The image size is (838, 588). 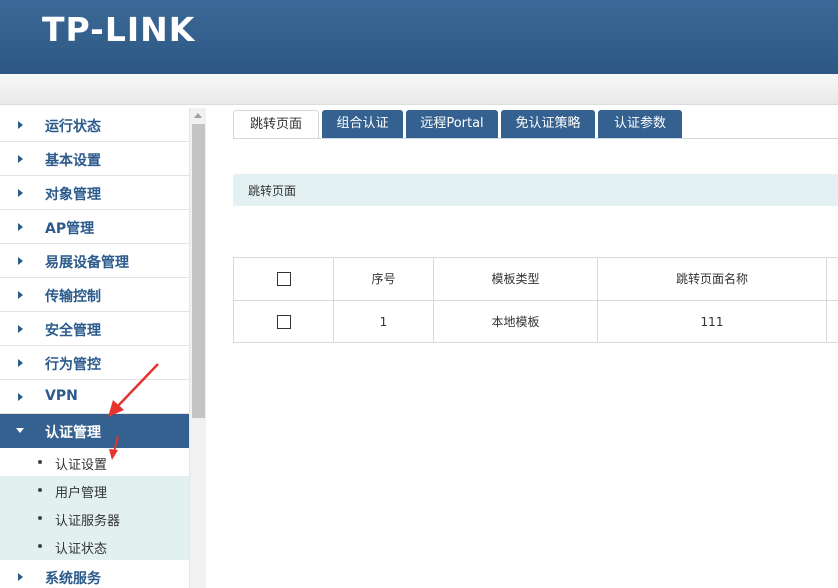 What do you see at coordinates (81, 493) in the screenshot?
I see `sidebar-subitem-label: 用户管理` at bounding box center [81, 493].